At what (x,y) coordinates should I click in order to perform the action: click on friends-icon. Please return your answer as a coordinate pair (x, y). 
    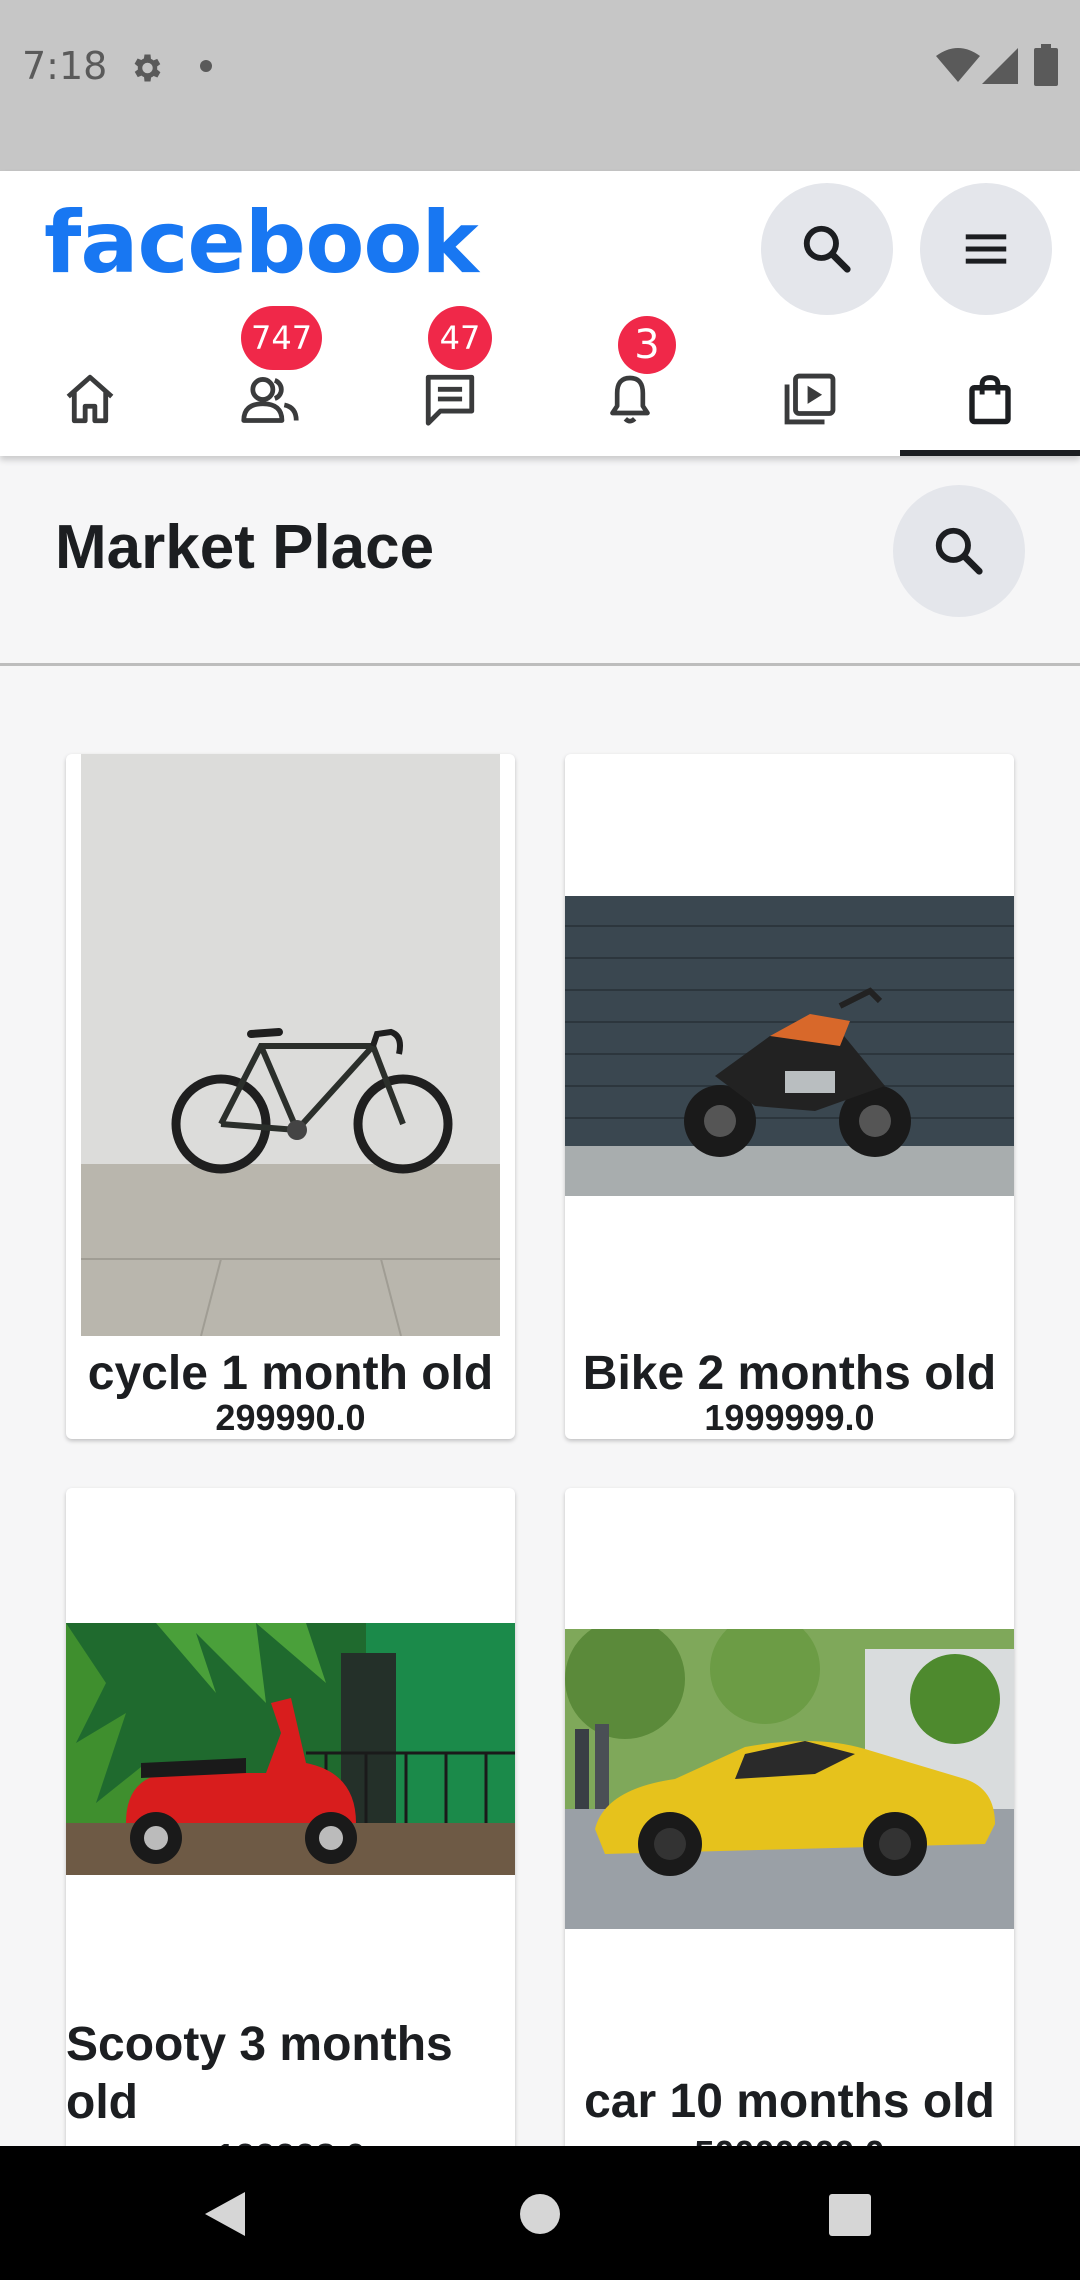
    Looking at the image, I should click on (270, 399).